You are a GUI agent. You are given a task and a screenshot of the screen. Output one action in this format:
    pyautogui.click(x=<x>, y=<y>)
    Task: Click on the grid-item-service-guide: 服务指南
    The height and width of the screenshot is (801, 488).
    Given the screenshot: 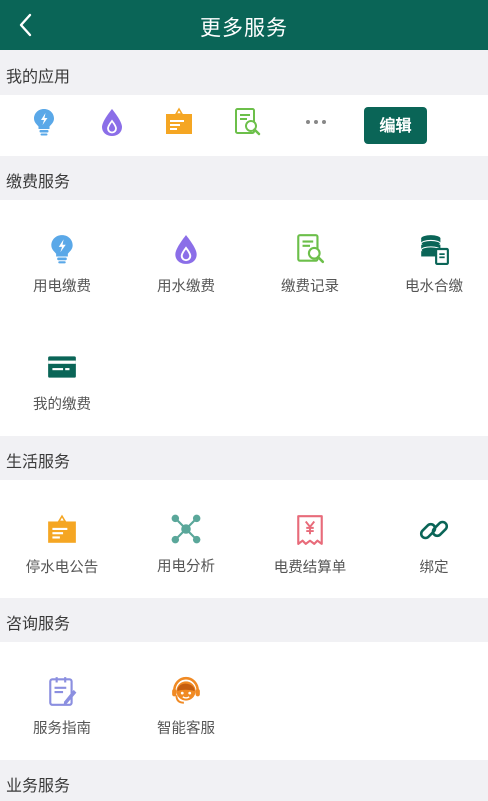 What is the action you would take?
    pyautogui.click(x=62, y=706)
    